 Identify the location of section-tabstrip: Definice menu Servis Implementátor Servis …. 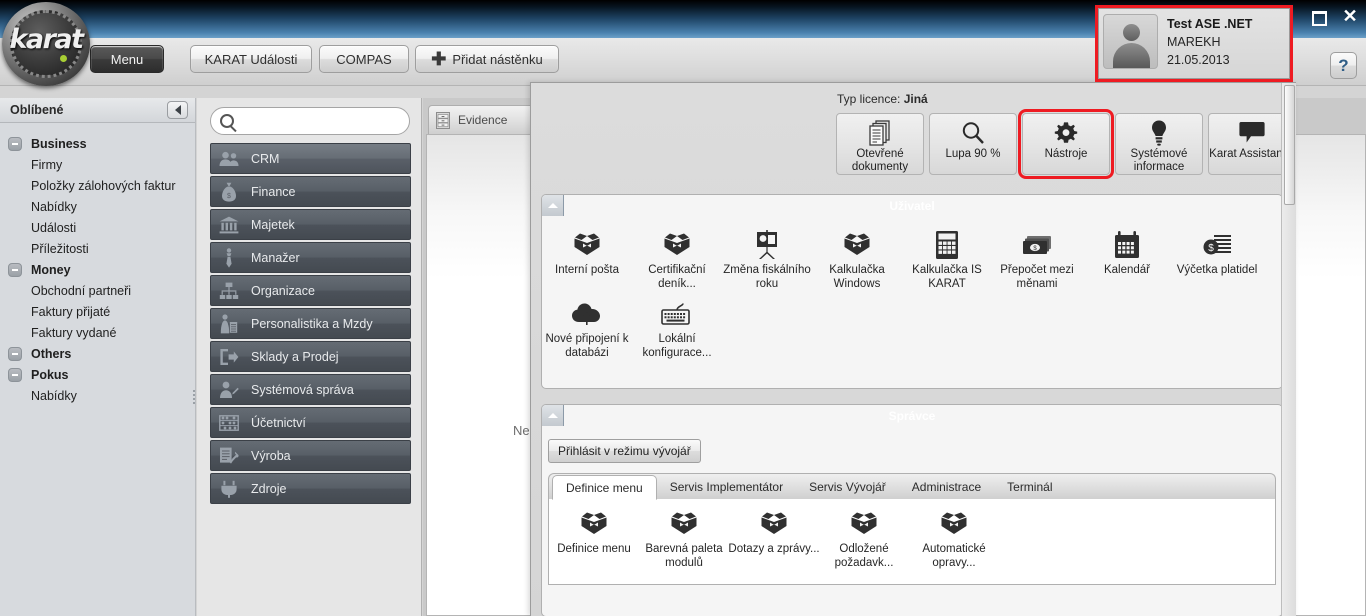
(912, 486).